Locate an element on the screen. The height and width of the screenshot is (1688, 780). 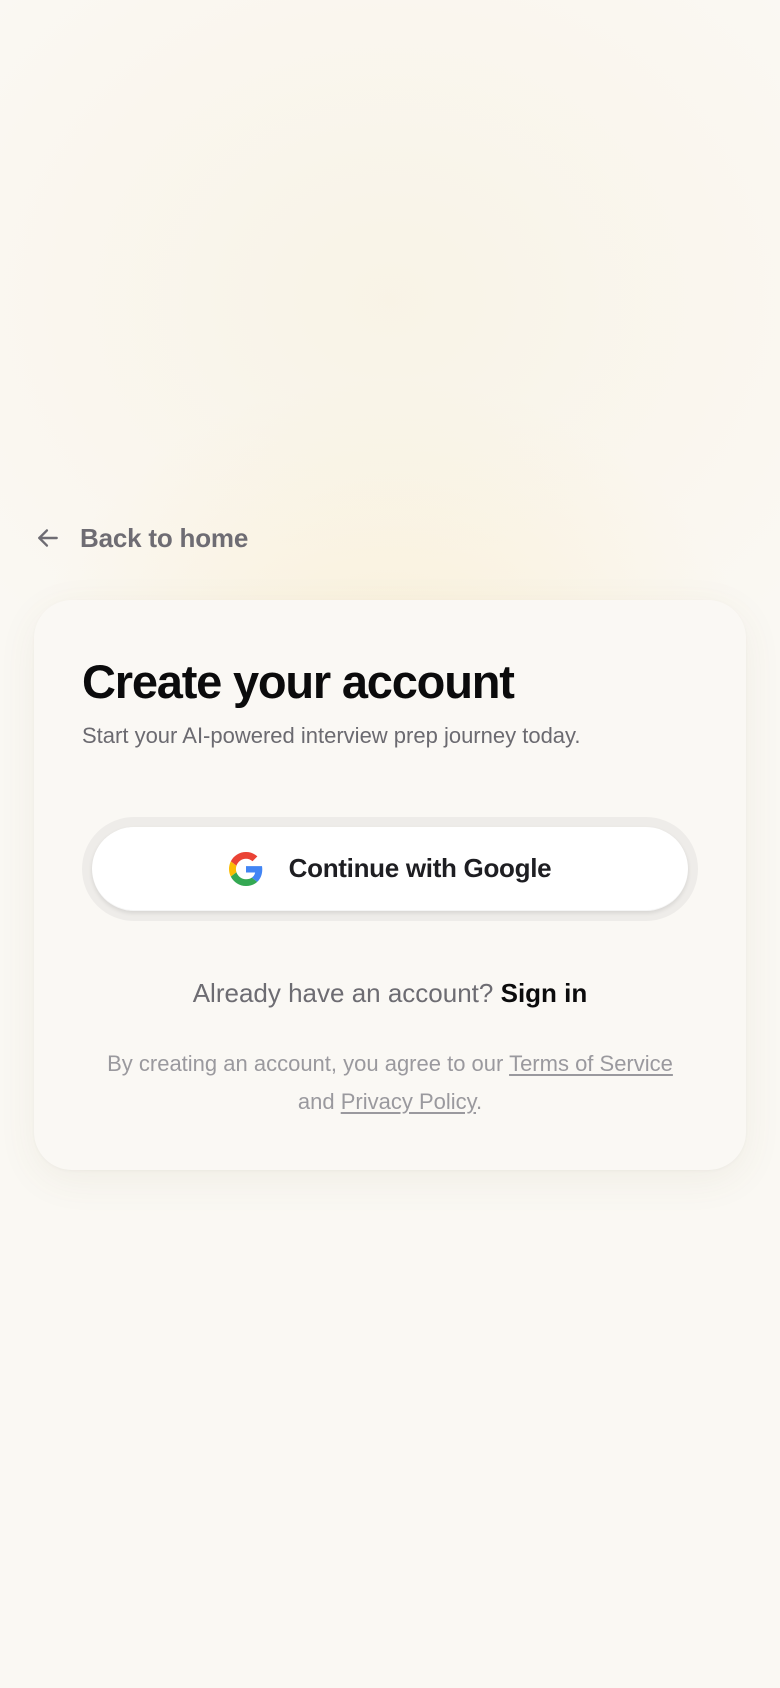
continue-with-google-button: Continue with Google is located at coordinates (390, 868).